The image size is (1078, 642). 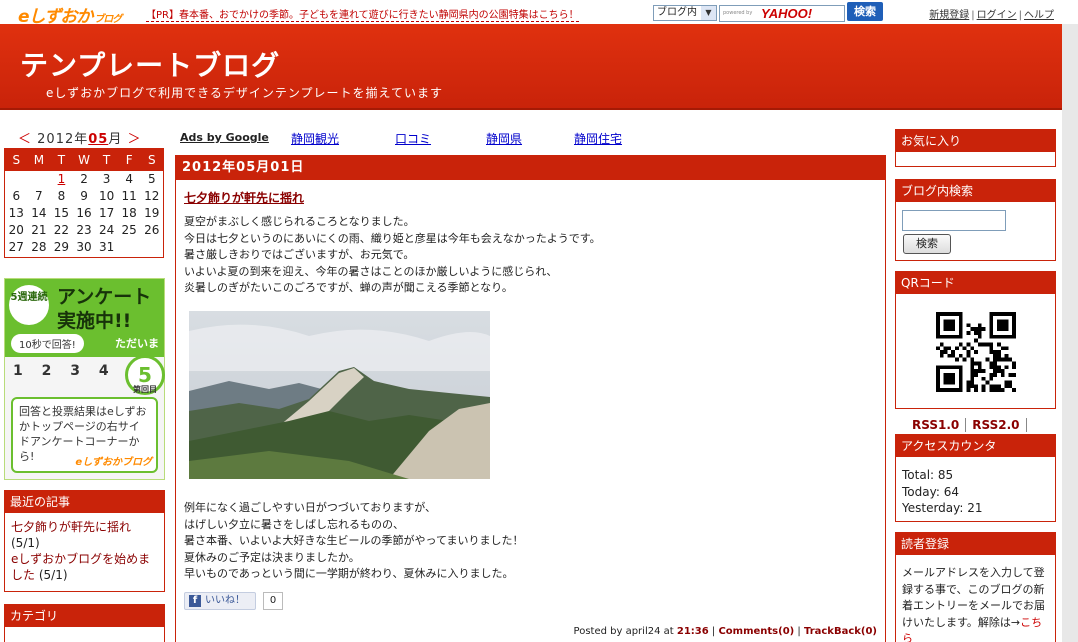 What do you see at coordinates (708, 13) in the screenshot?
I see `chevron-down-icon: ▼` at bounding box center [708, 13].